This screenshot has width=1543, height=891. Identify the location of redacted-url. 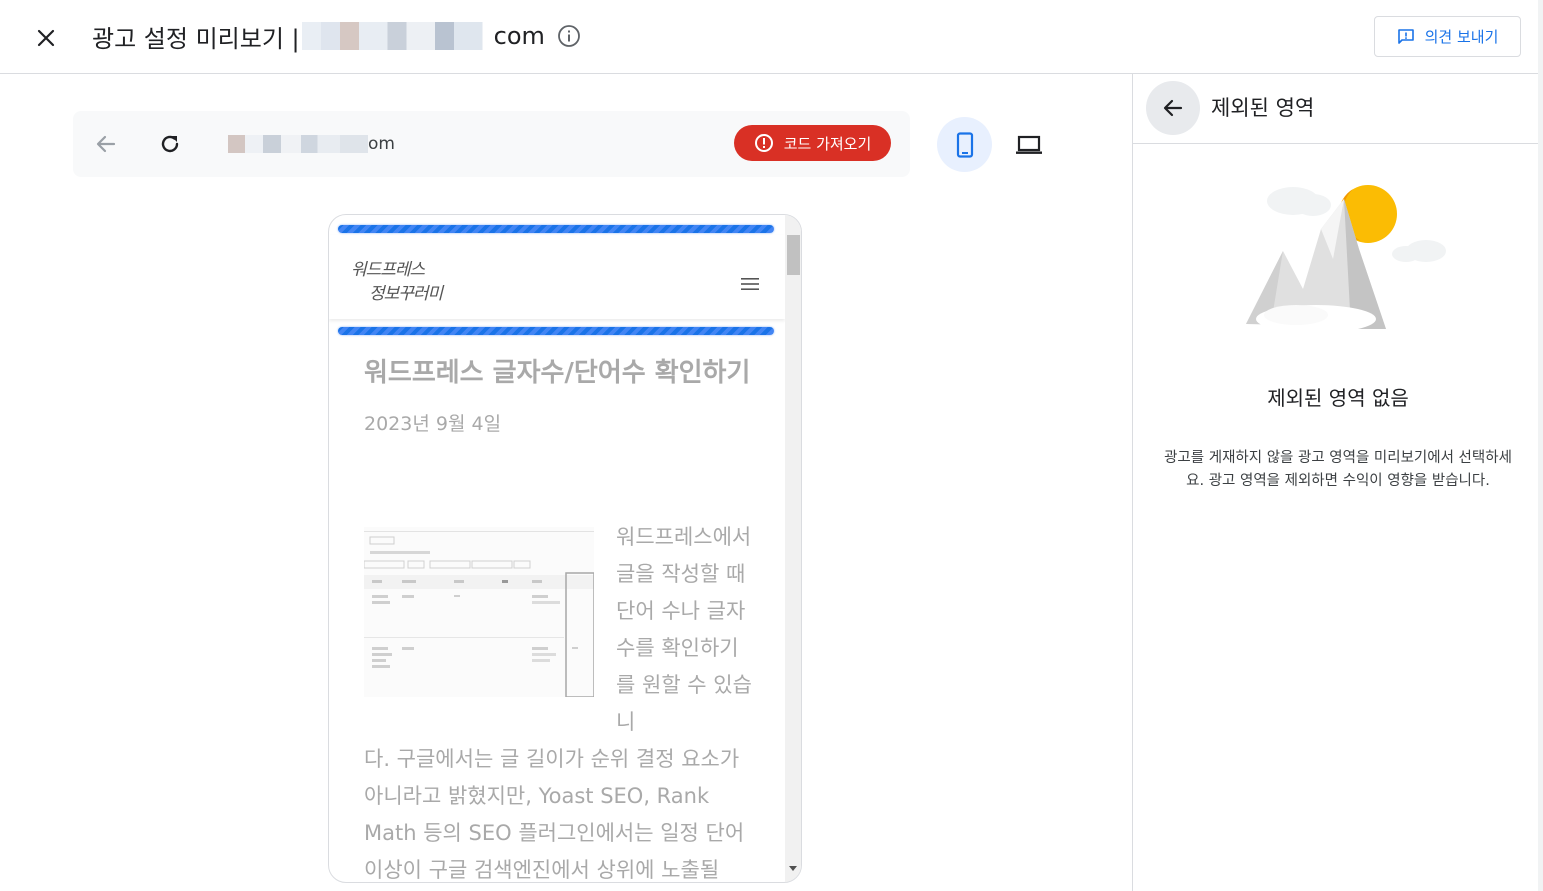
(298, 144).